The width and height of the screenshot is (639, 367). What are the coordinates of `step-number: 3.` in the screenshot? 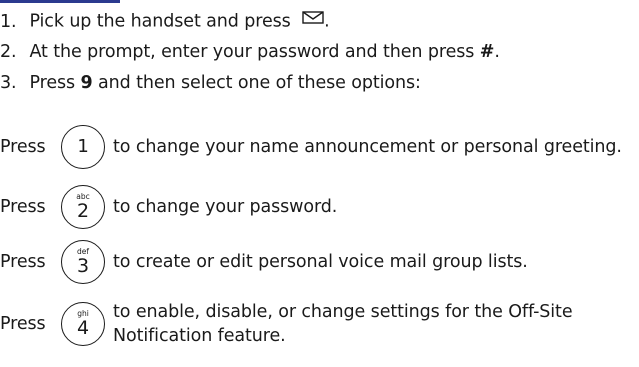 It's located at (8, 83).